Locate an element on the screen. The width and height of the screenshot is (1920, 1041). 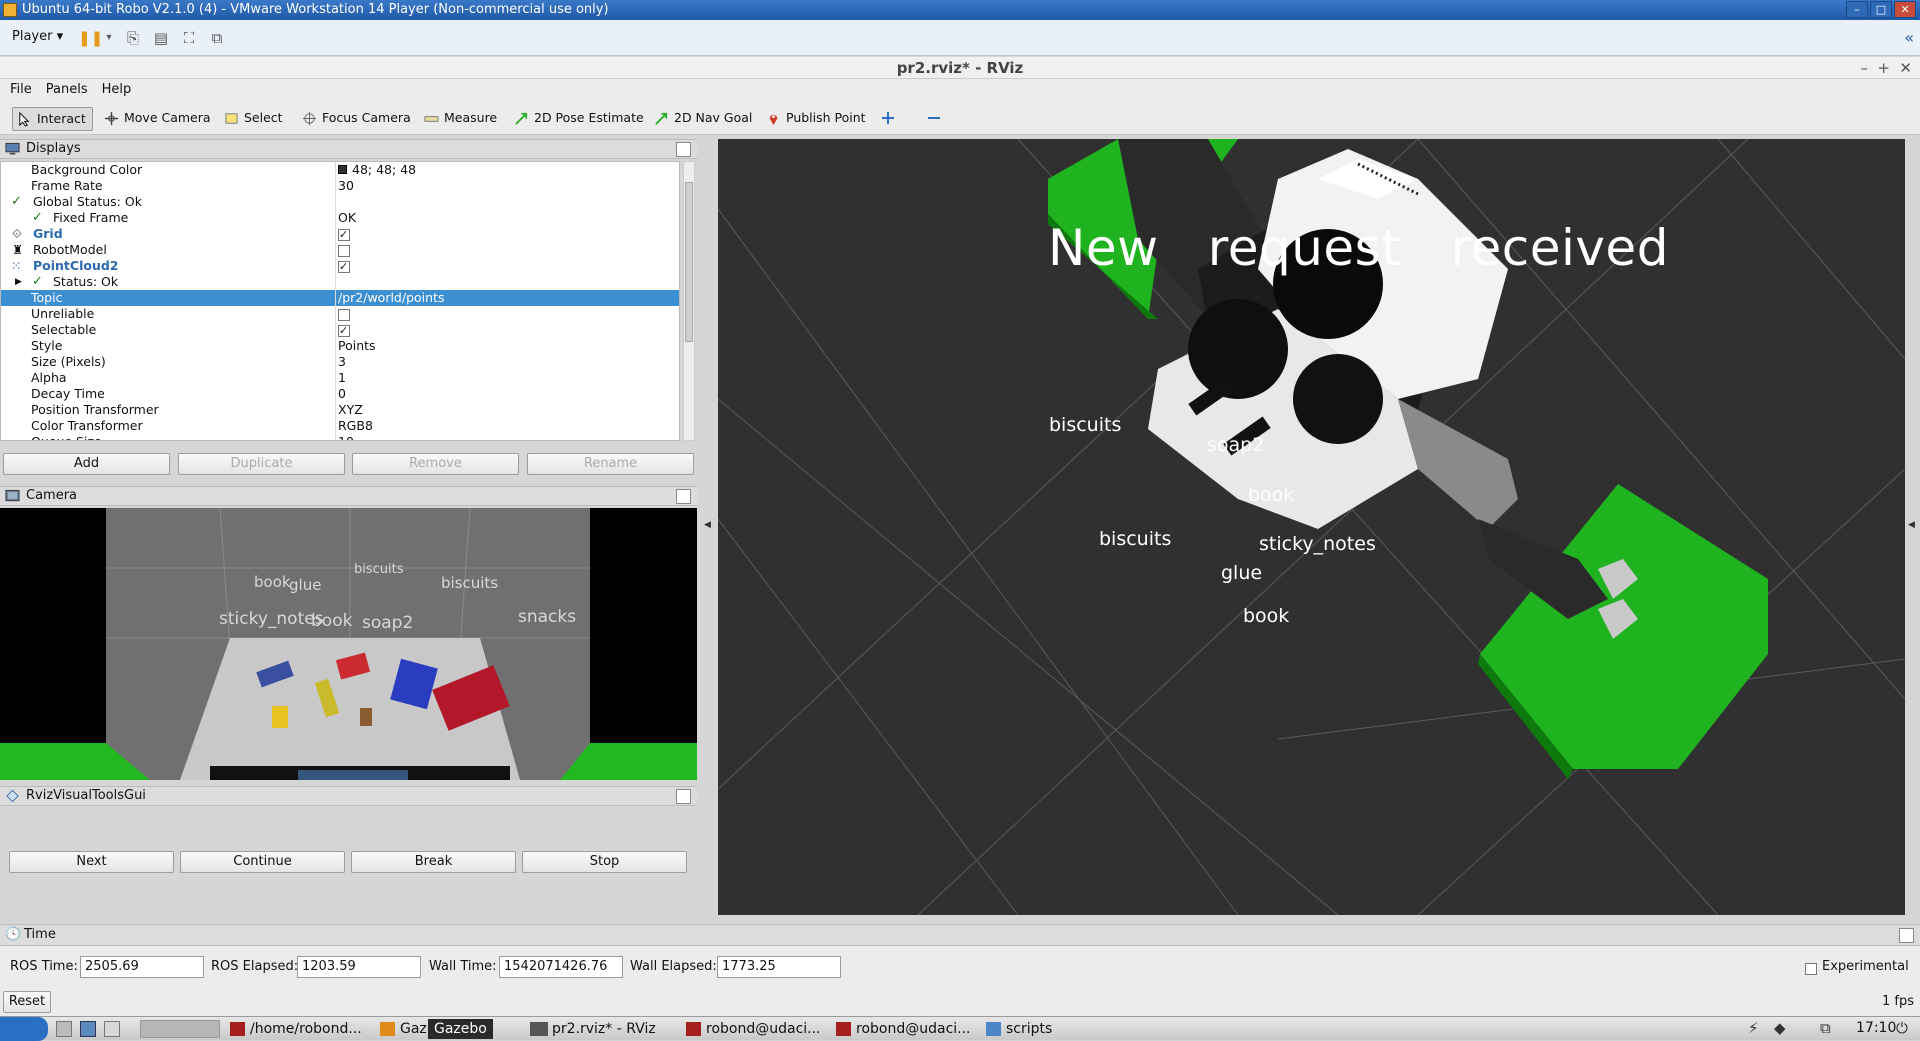
continue-button: Continue is located at coordinates (262, 862).